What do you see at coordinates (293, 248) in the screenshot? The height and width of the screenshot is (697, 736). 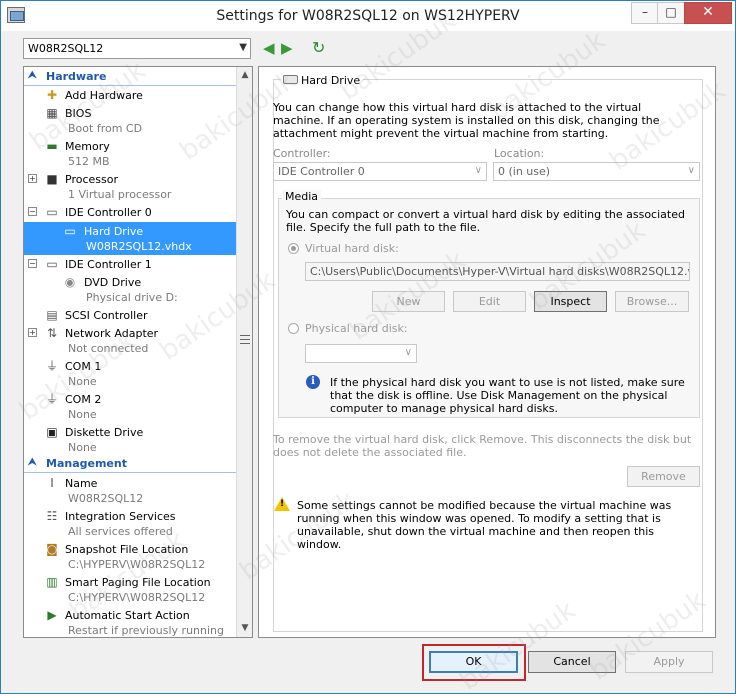 I see `virtual-hard-disk-radio` at bounding box center [293, 248].